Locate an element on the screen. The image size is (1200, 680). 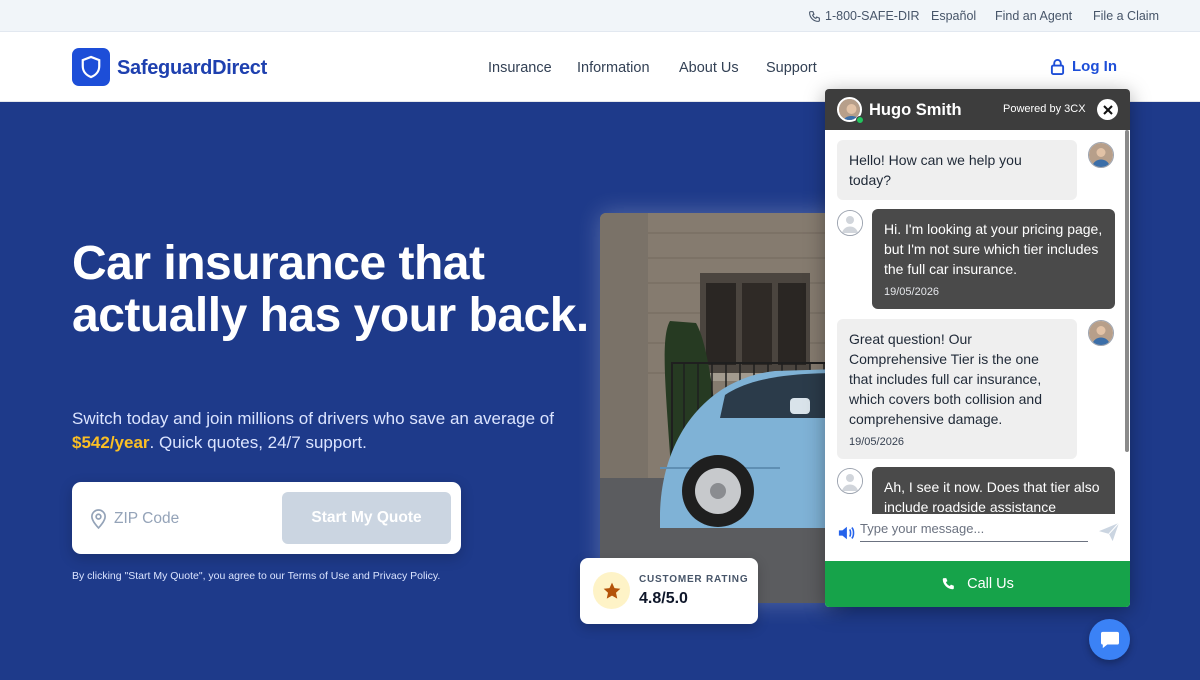
language-link: Español is located at coordinates (953, 16).